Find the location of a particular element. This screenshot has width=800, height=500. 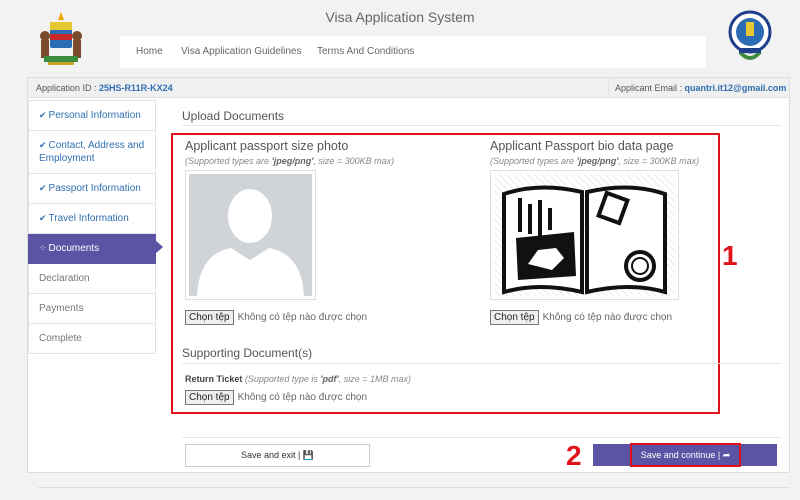

sidebar-item-travel-information: ✔ Travel Information is located at coordinates (92, 219).